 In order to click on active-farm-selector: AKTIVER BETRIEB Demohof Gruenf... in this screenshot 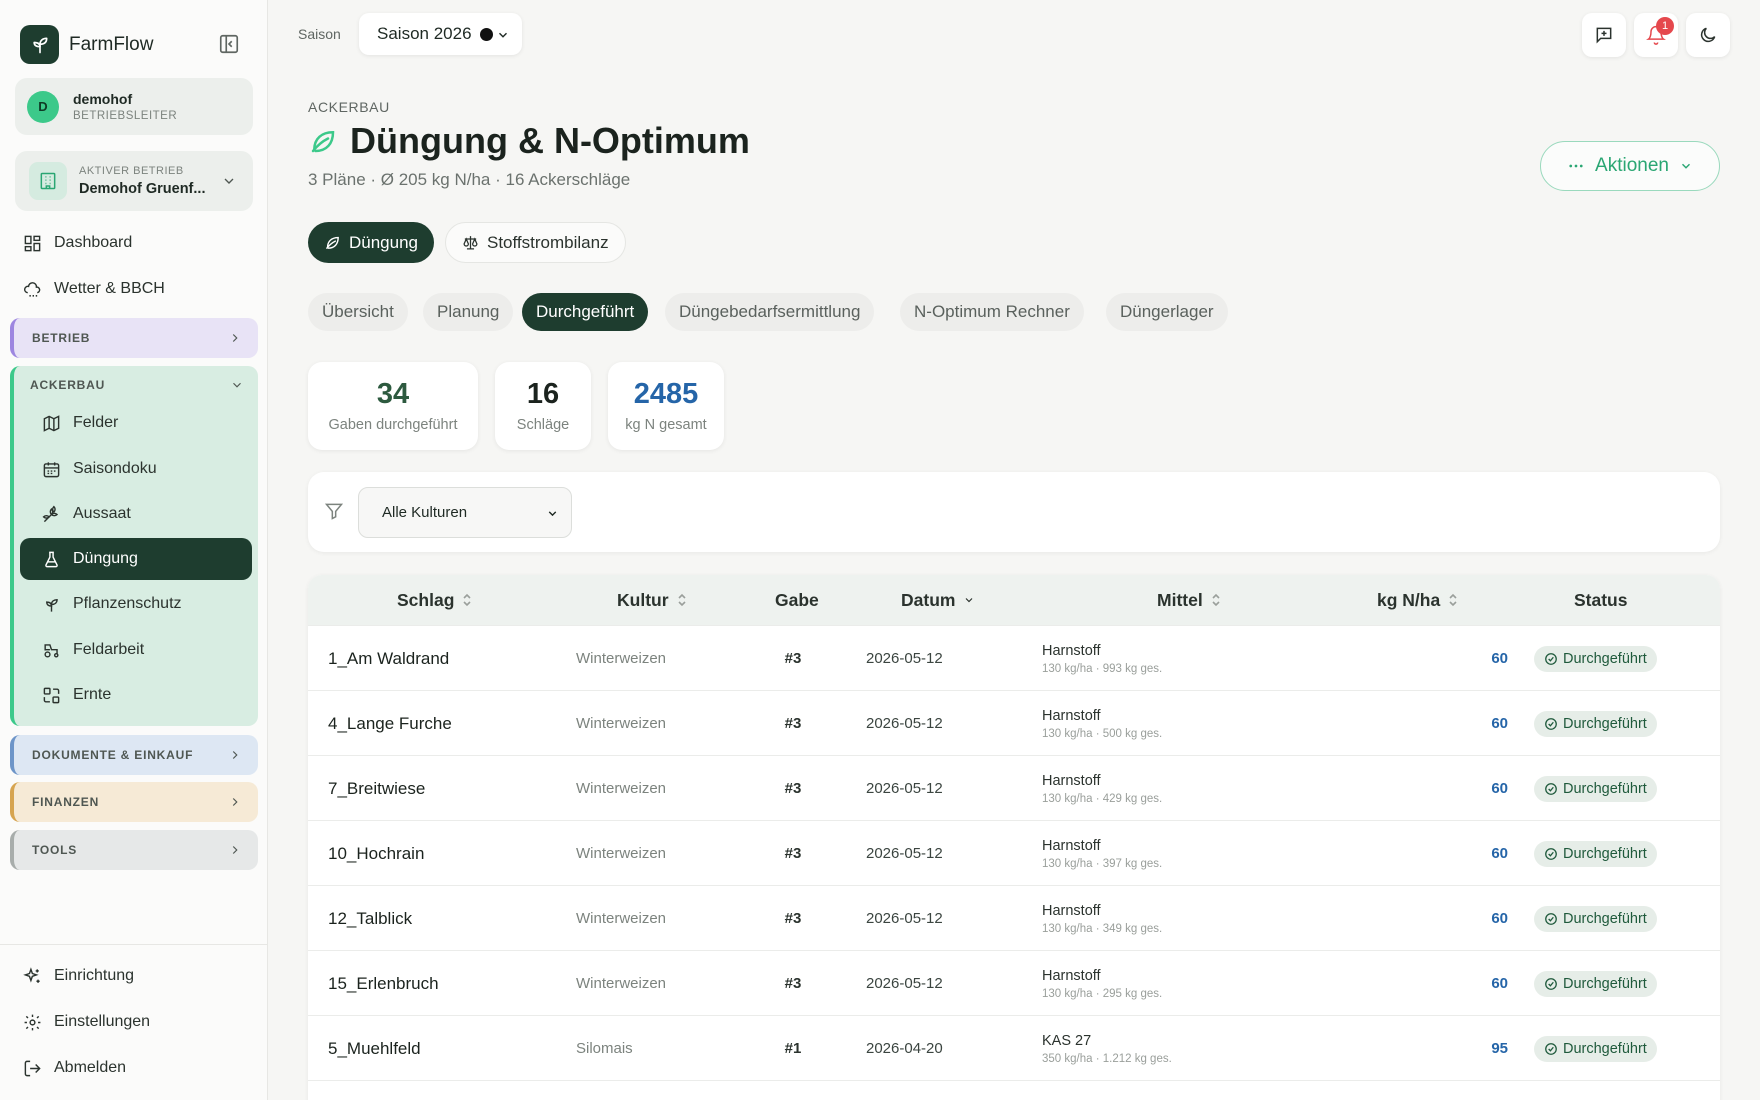, I will do `click(134, 181)`.